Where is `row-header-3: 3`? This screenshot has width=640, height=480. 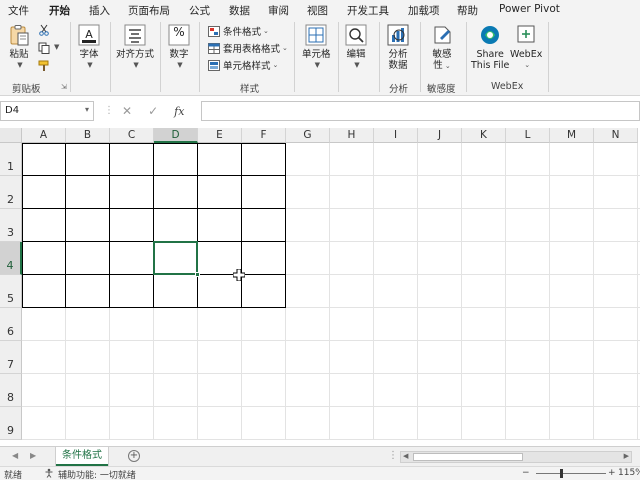
row-header-3: 3 is located at coordinates (11, 225).